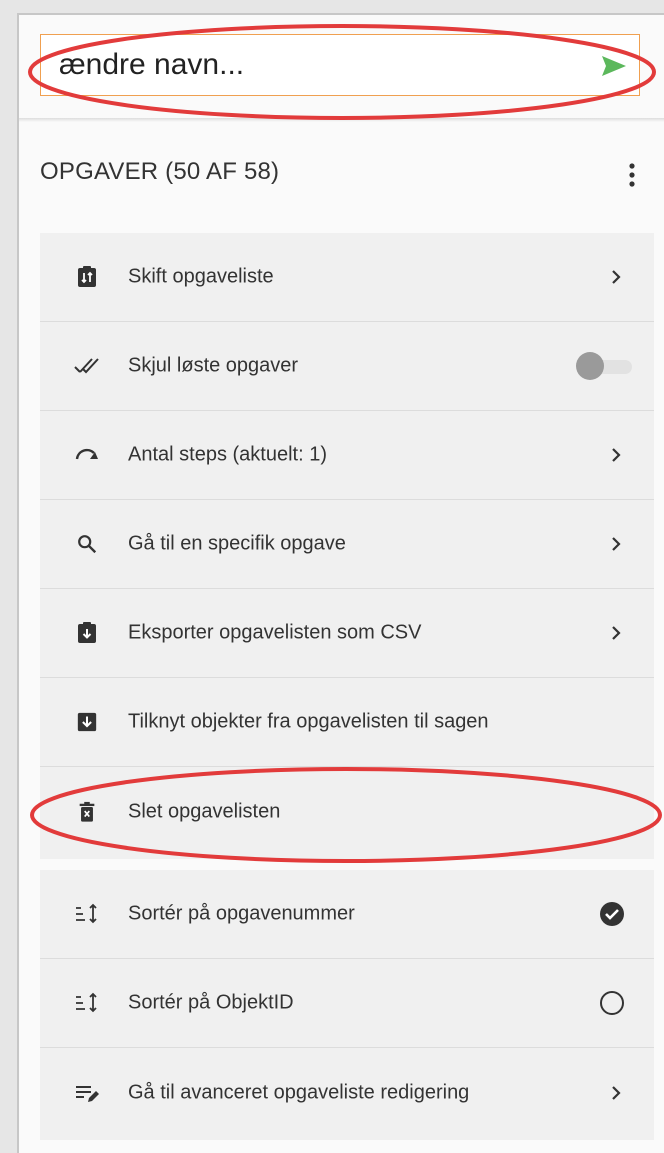 This screenshot has height=1153, width=664. I want to click on download-box-icon, so click(87, 722).